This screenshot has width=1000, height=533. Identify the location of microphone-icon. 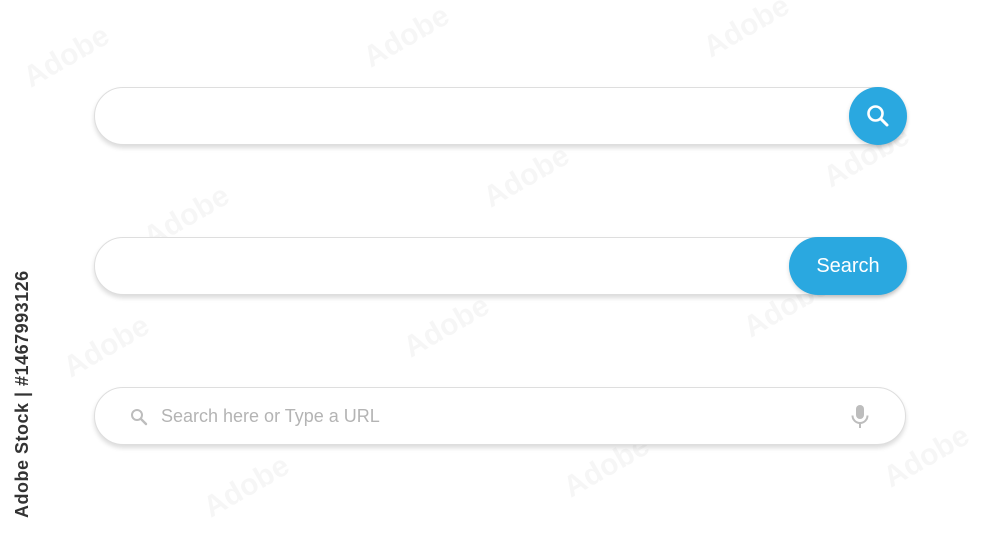
(860, 417).